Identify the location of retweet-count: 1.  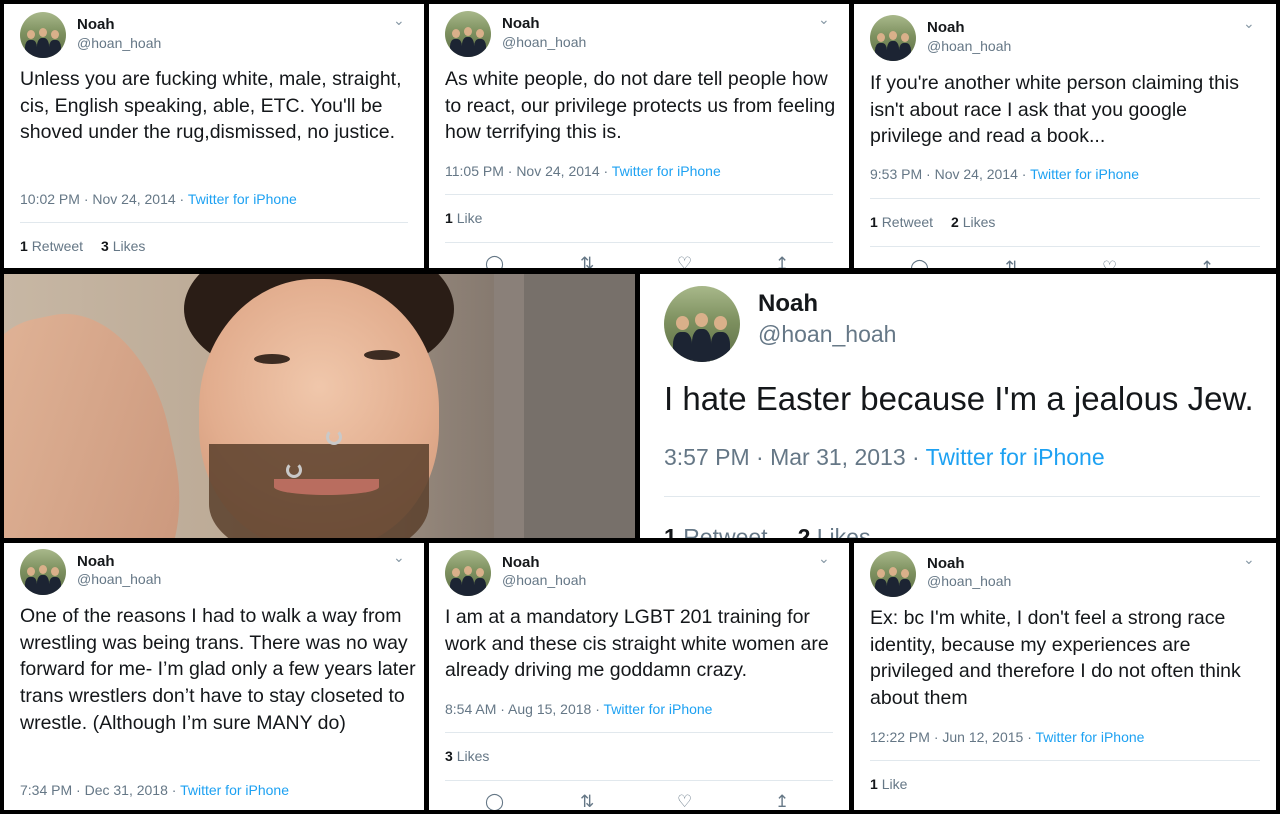
(874, 222).